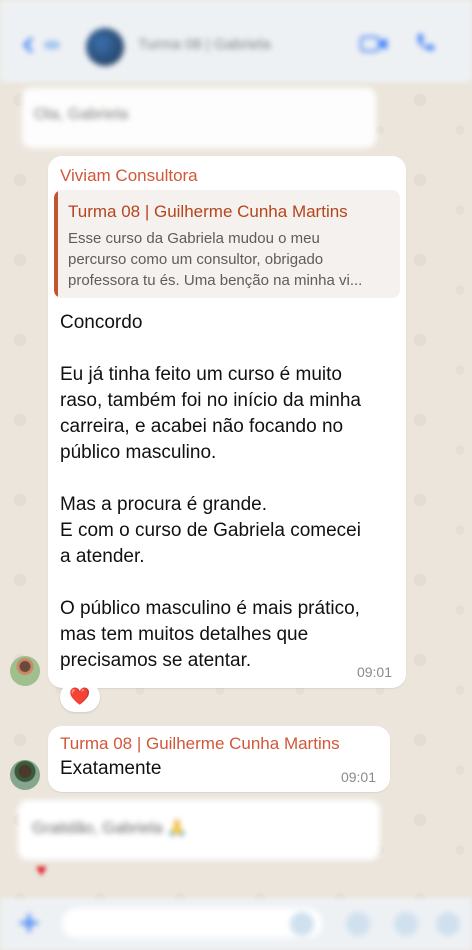 The image size is (472, 950). Describe the element at coordinates (208, 211) in the screenshot. I see `quoted-sender: Turma 08 | Guilherme Cunha Martins` at that location.